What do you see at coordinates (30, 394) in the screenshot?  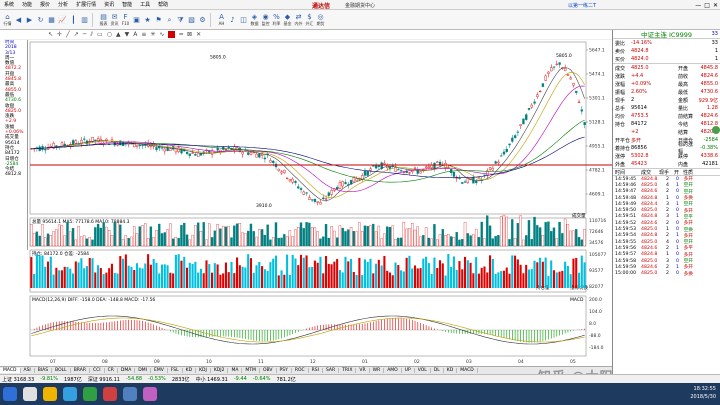 I see `ie-icon` at bounding box center [30, 394].